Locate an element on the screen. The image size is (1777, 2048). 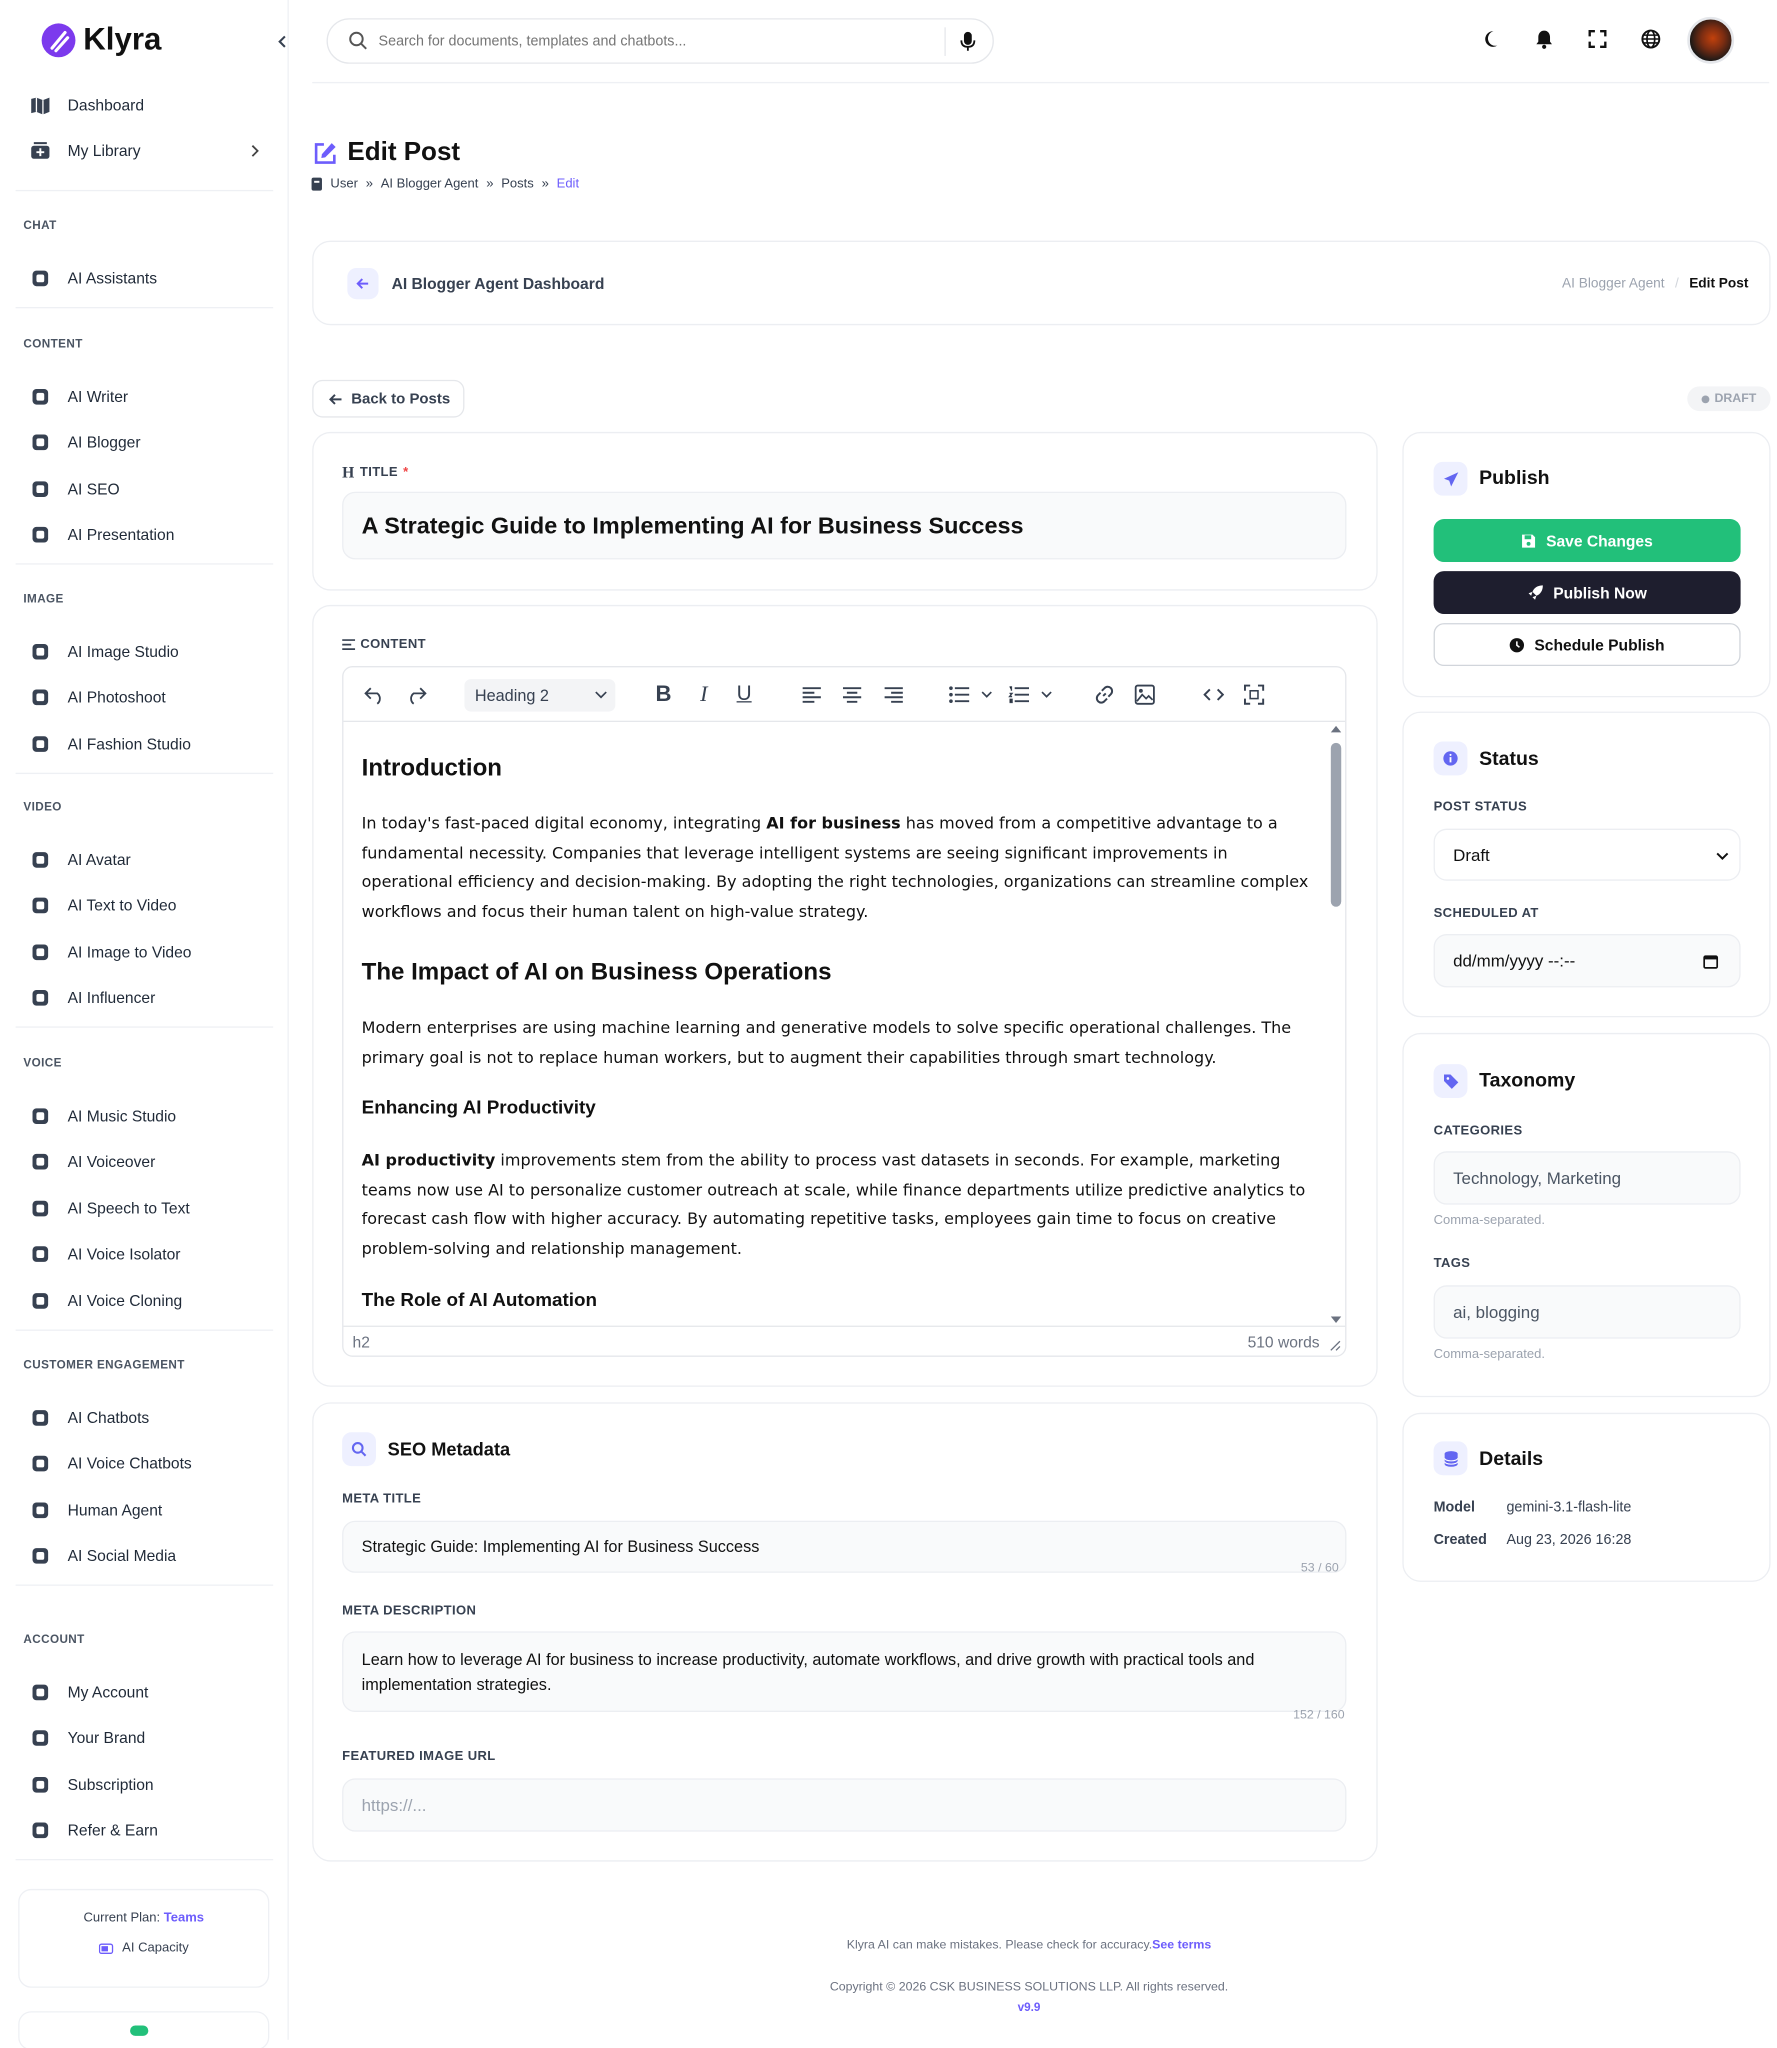
align-right-icon is located at coordinates (894, 695).